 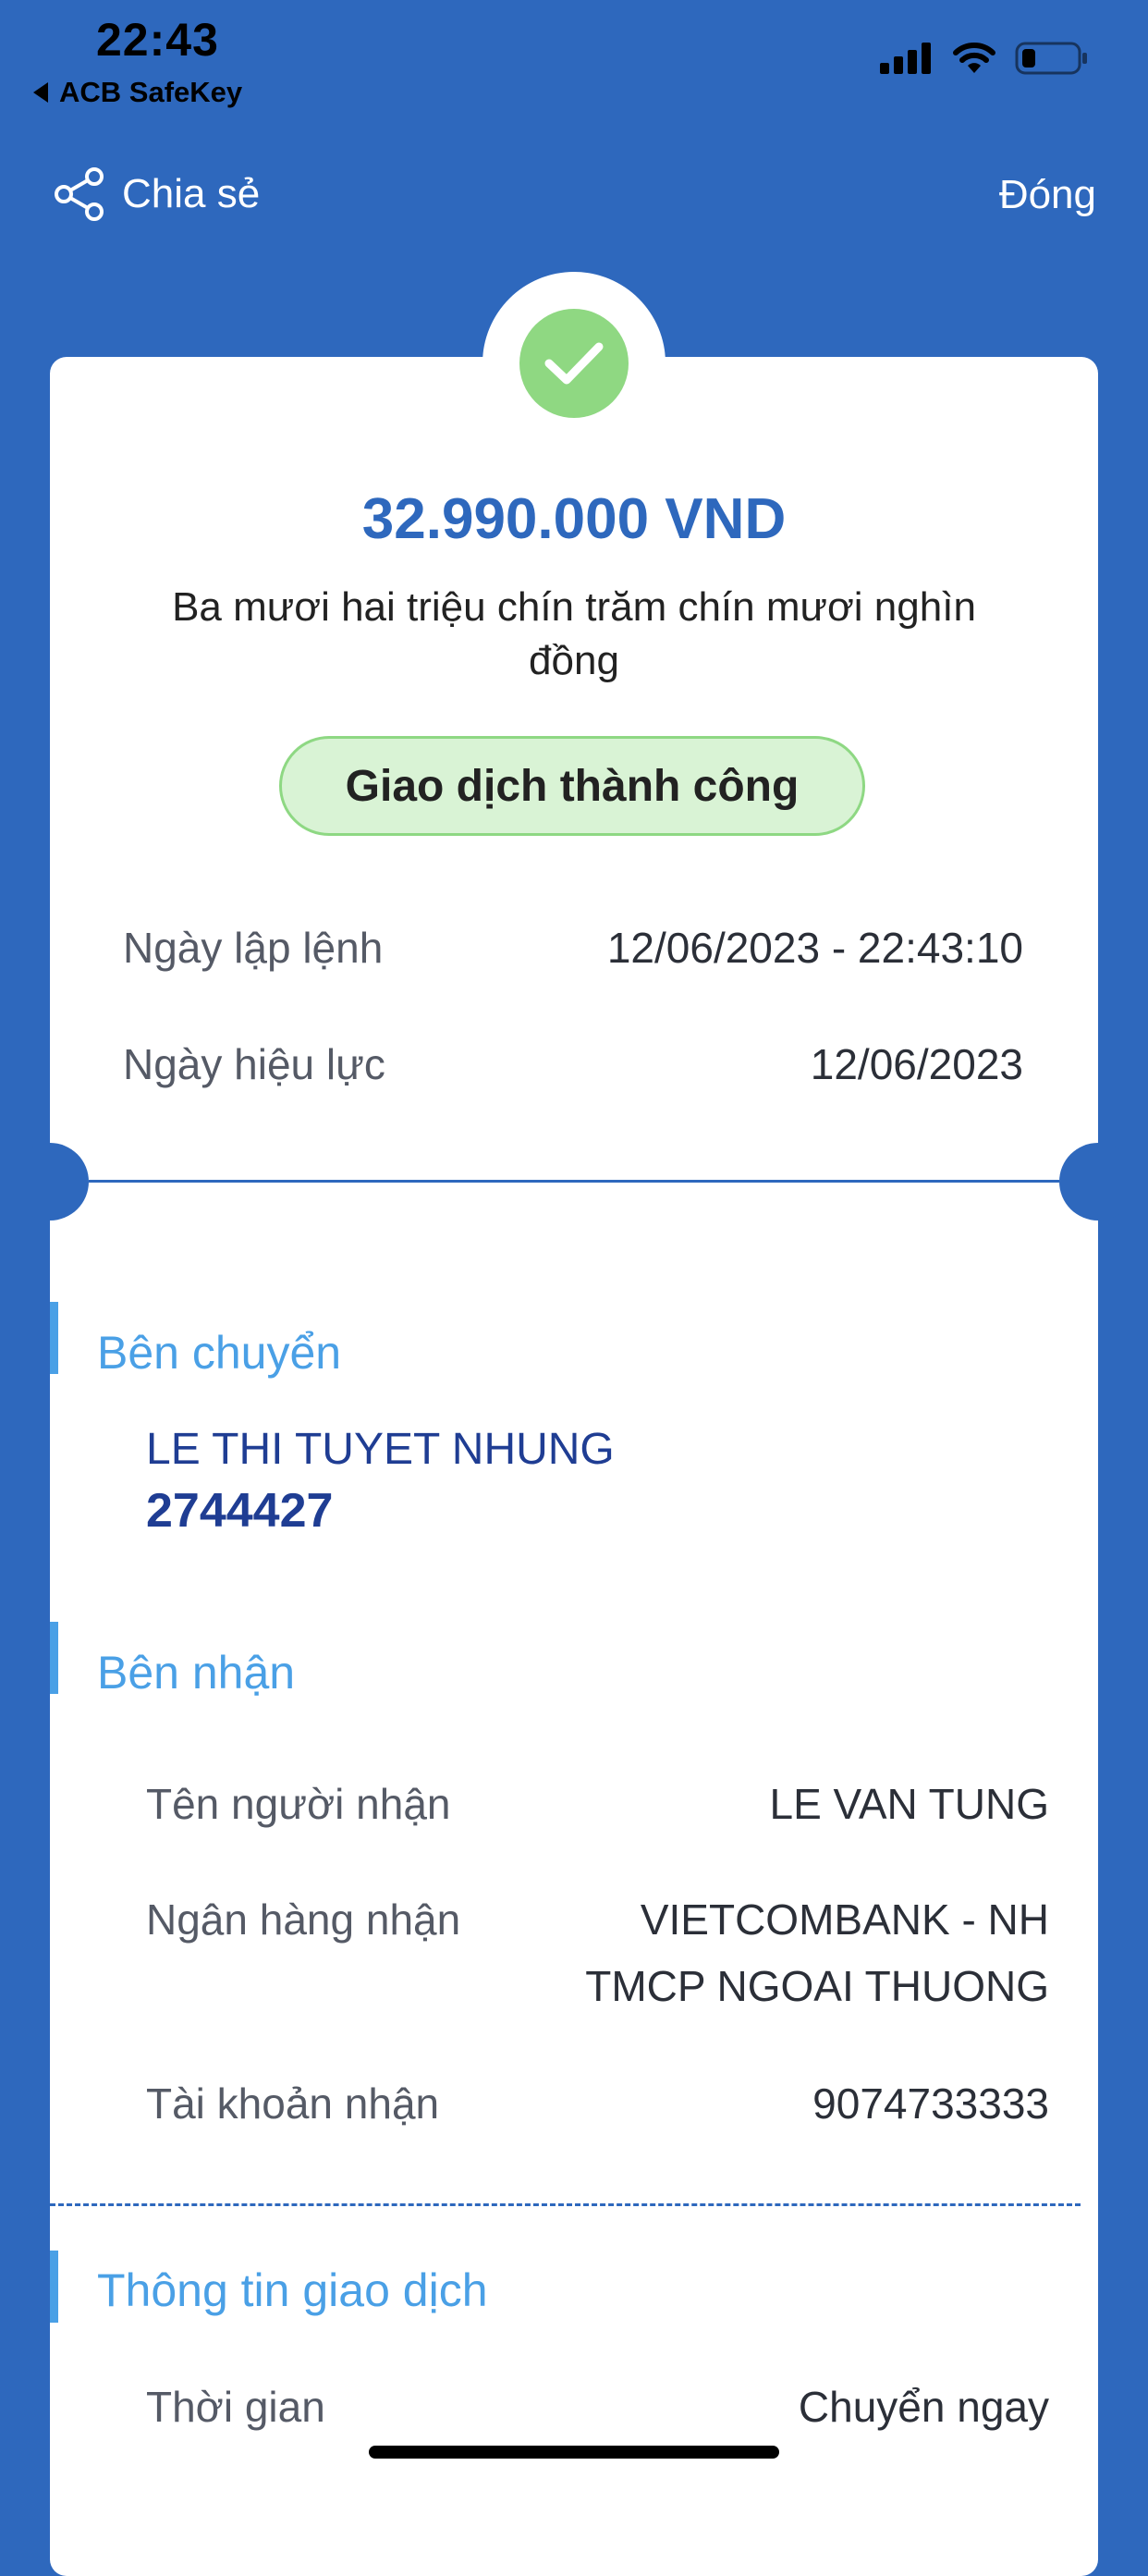 I want to click on wifi-icon, so click(x=974, y=58).